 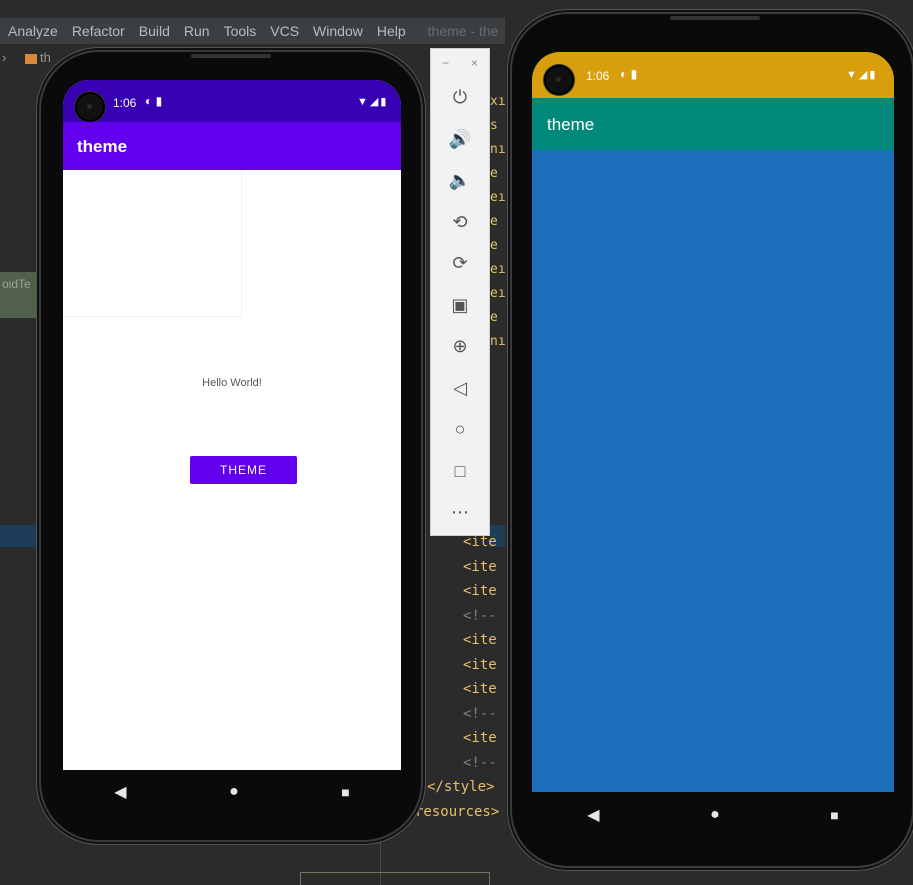 What do you see at coordinates (152, 243) in the screenshot?
I see `empty-image-placeholder` at bounding box center [152, 243].